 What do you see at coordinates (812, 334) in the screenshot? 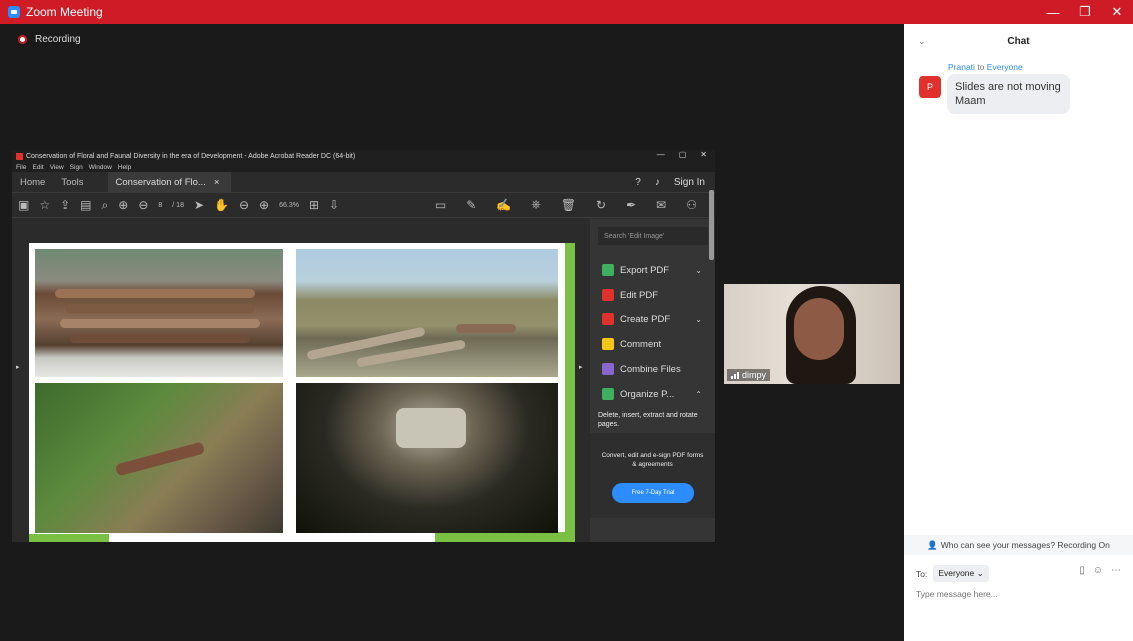
I see `participant-video-tile: dimpy` at bounding box center [812, 334].